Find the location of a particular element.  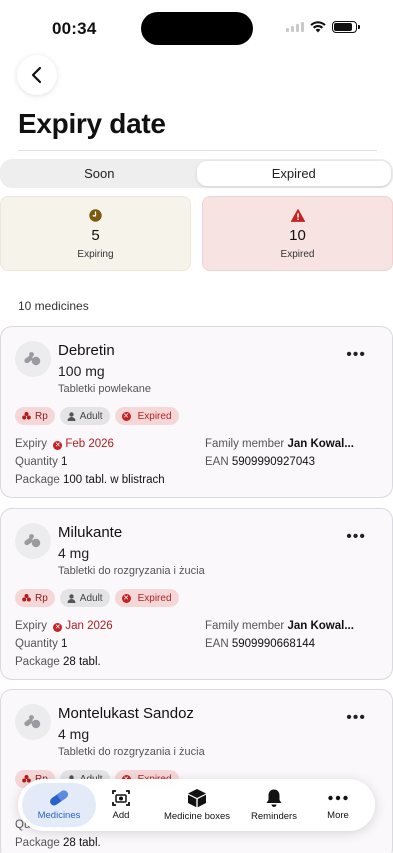

tag-expired: ✕ Expired is located at coordinates (146, 416).